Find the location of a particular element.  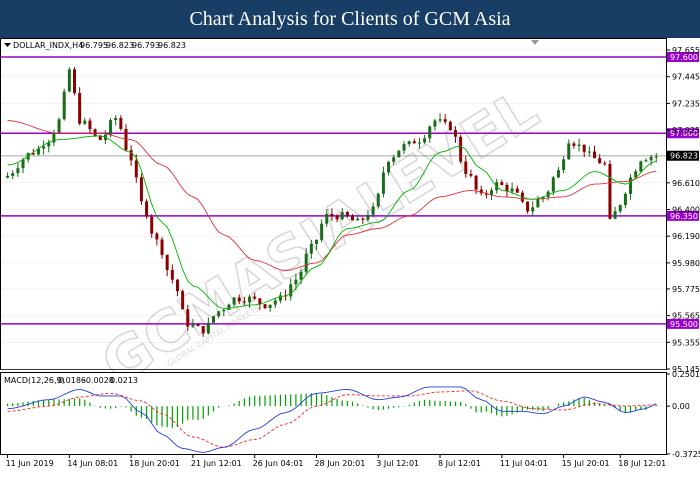

header-high: 96.823 is located at coordinates (120, 45).